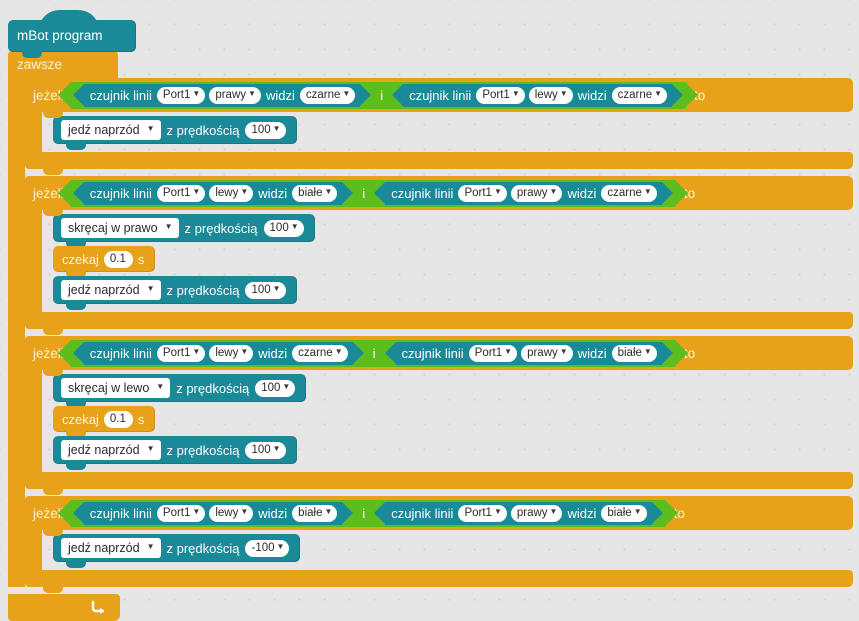  Describe the element at coordinates (532, 512) in the screenshot. I see `sensor-side-dropdown-right-value: prawy` at that location.